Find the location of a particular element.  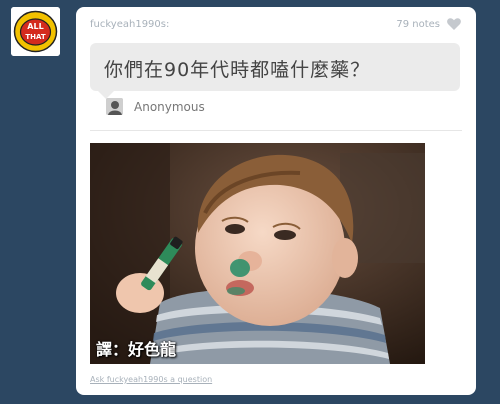

avatar-text-line1: ALL is located at coordinates (35, 26).